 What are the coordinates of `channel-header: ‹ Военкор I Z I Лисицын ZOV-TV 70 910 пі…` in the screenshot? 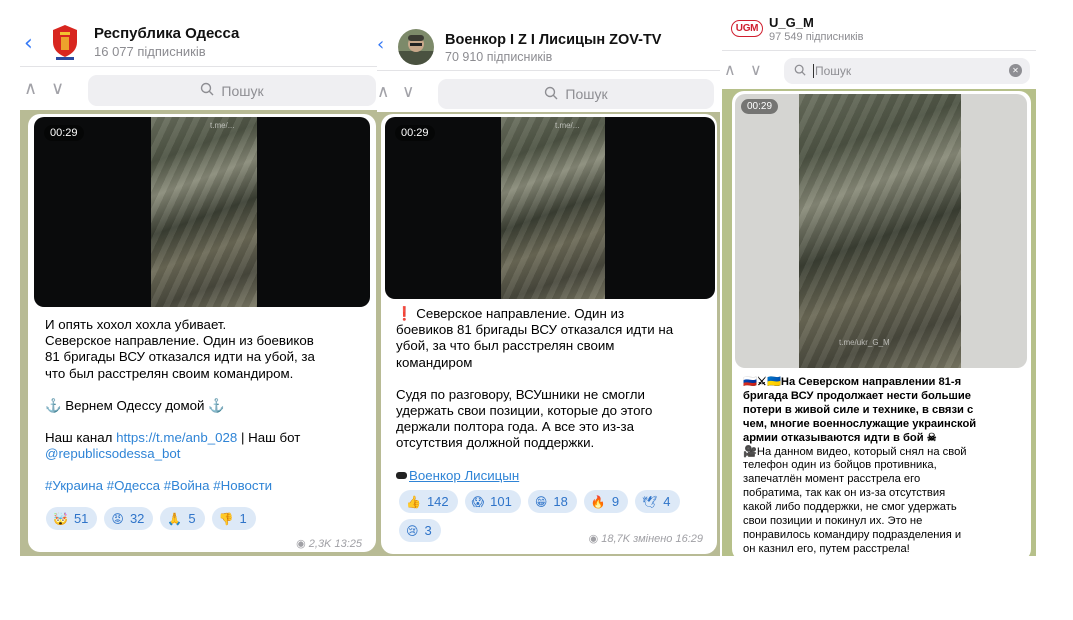 It's located at (548, 33).